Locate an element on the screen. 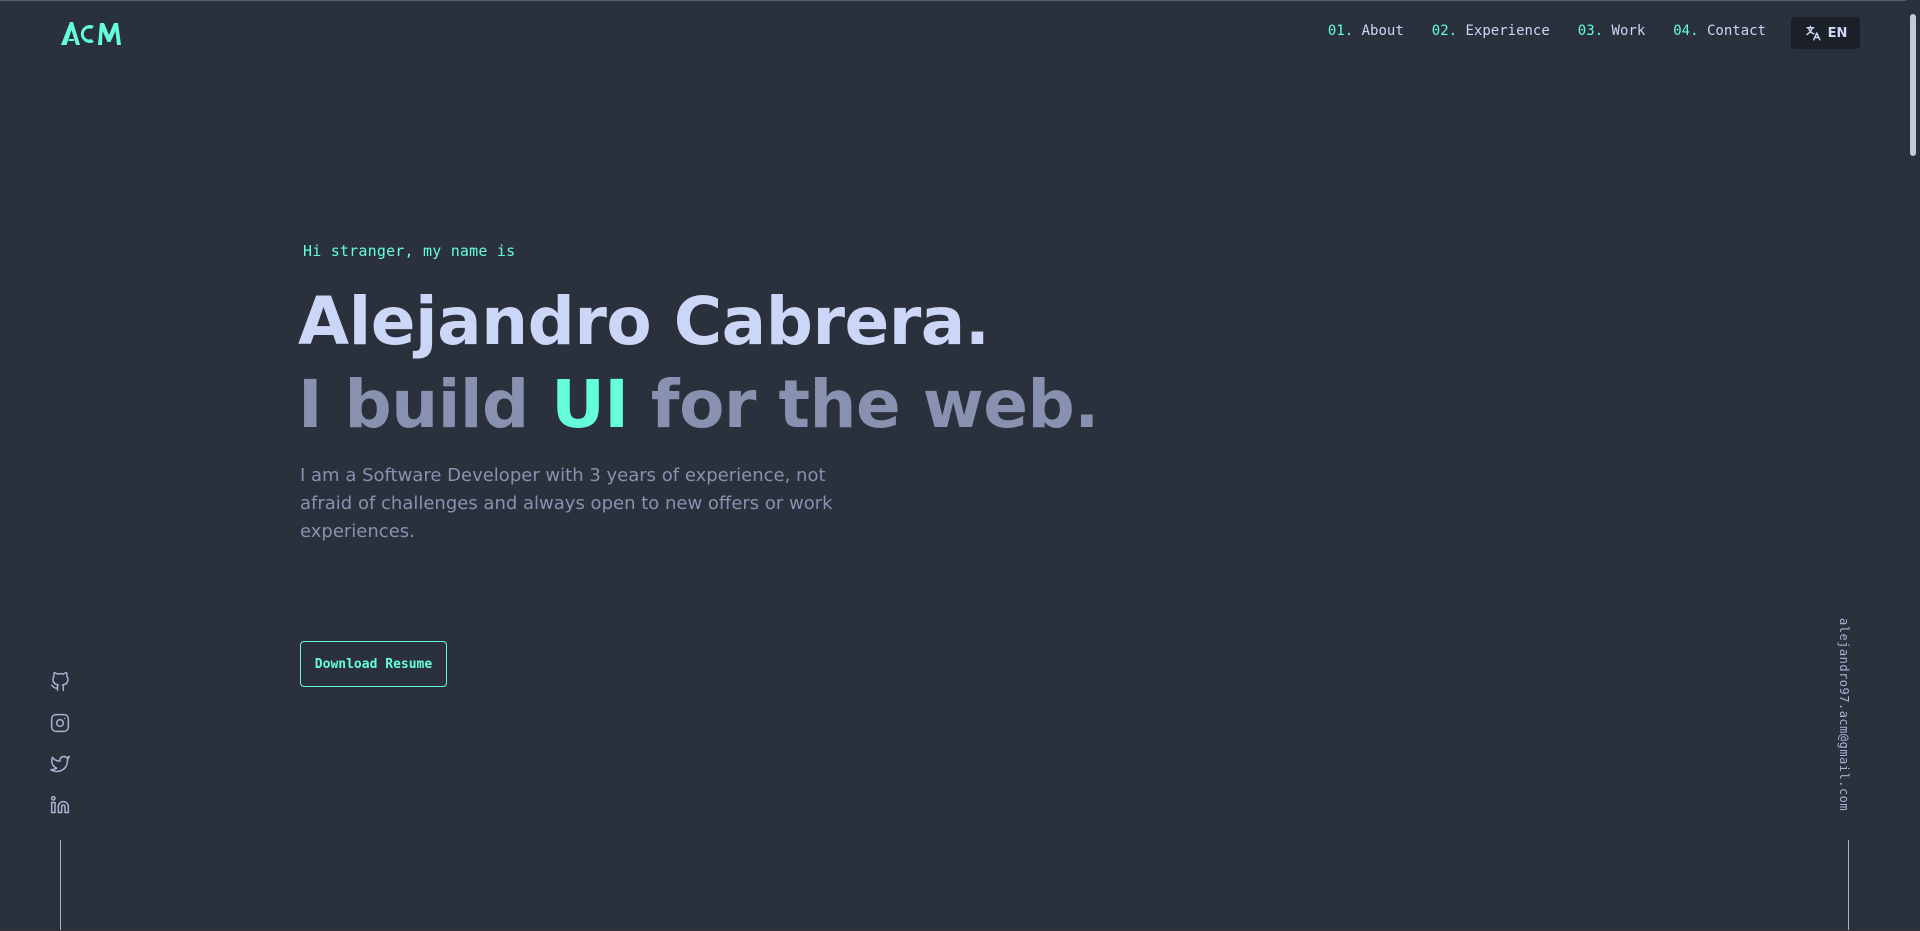 The height and width of the screenshot is (931, 1920). github-link is located at coordinates (60, 682).